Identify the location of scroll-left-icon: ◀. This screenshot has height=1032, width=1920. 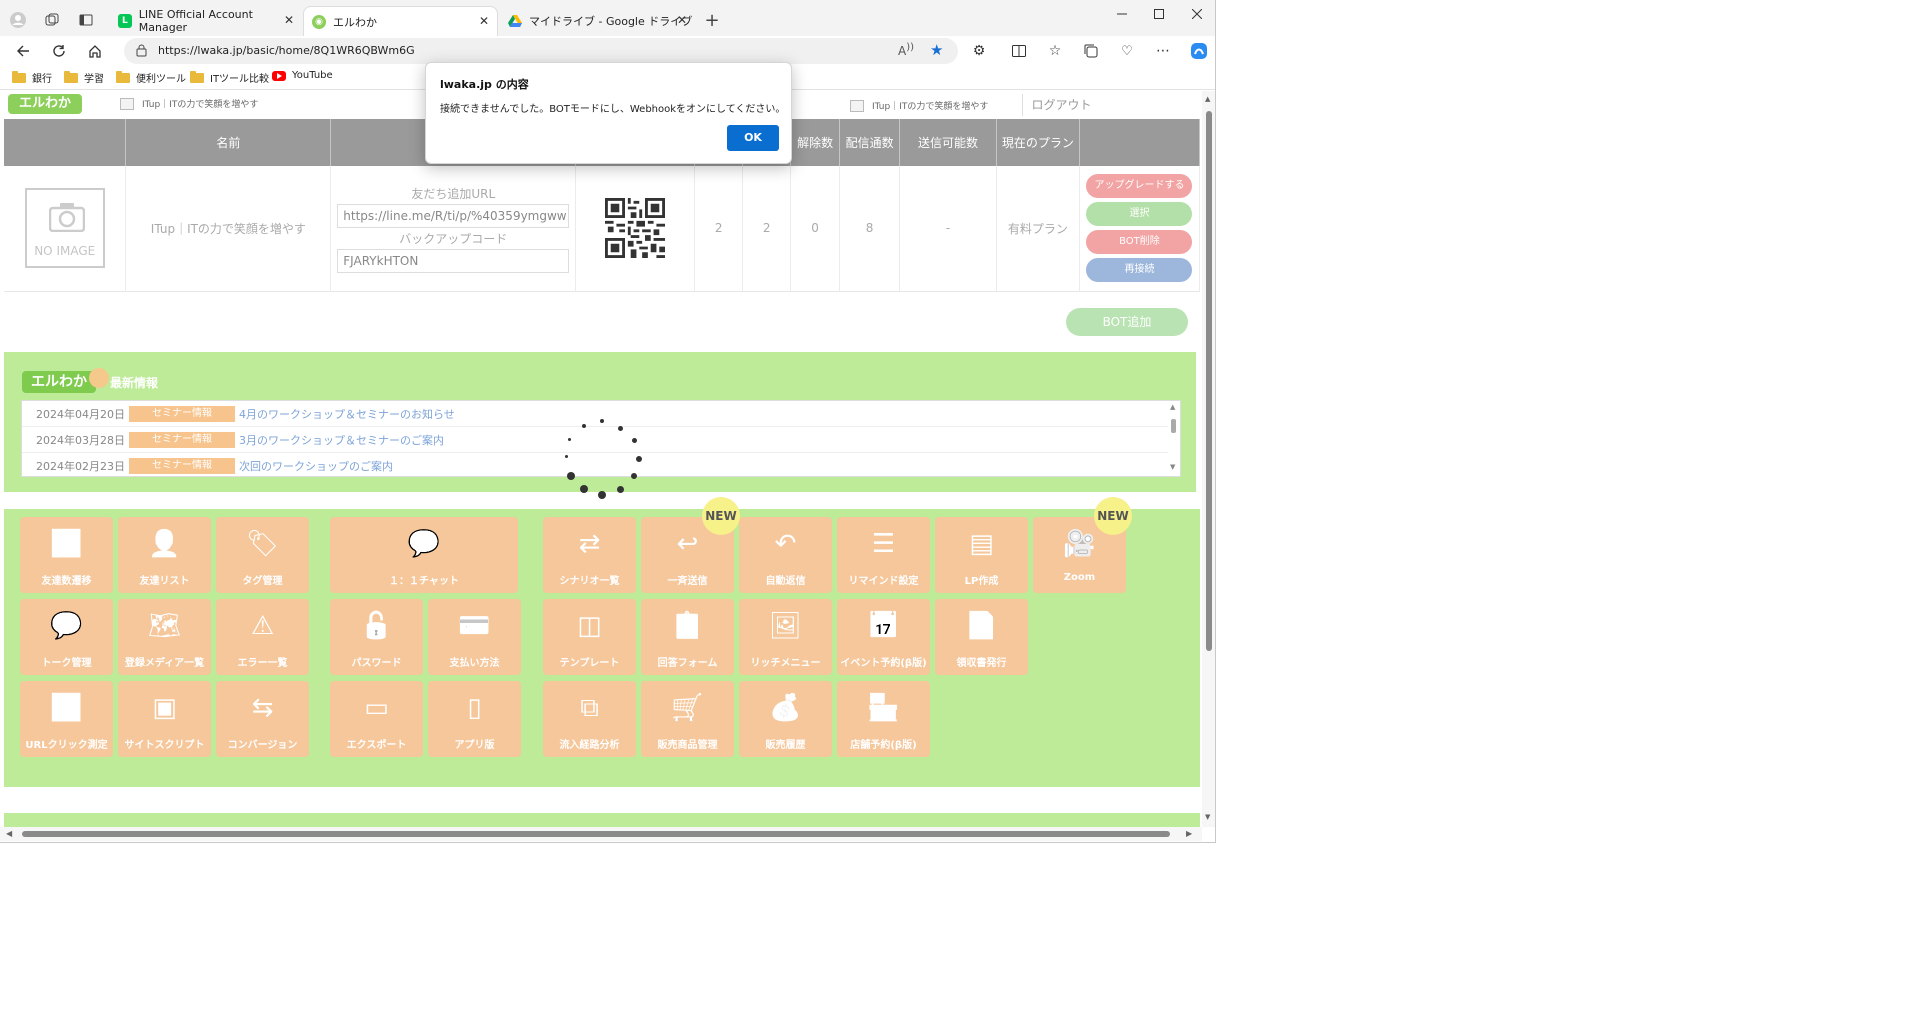
(9, 833).